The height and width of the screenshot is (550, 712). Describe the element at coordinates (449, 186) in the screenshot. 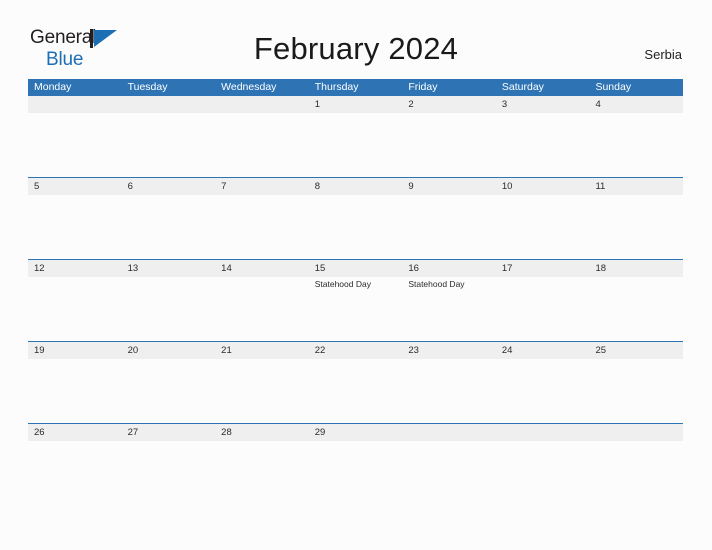

I see `day-number: 9` at that location.